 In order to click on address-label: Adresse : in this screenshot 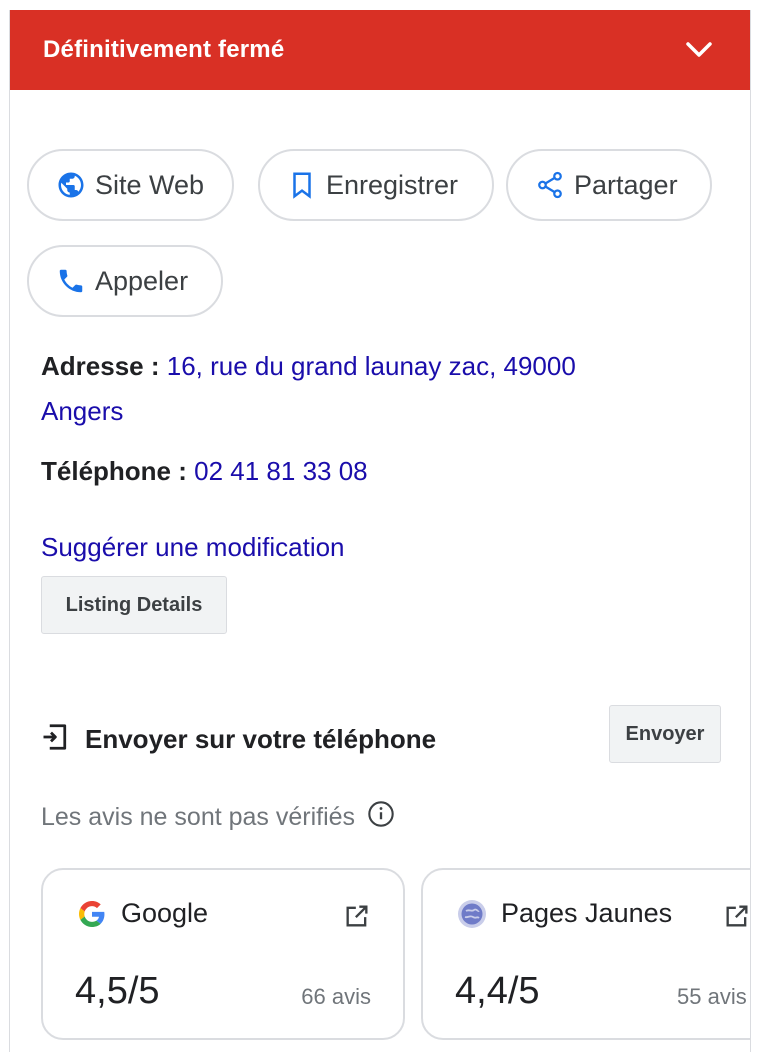, I will do `click(100, 366)`.